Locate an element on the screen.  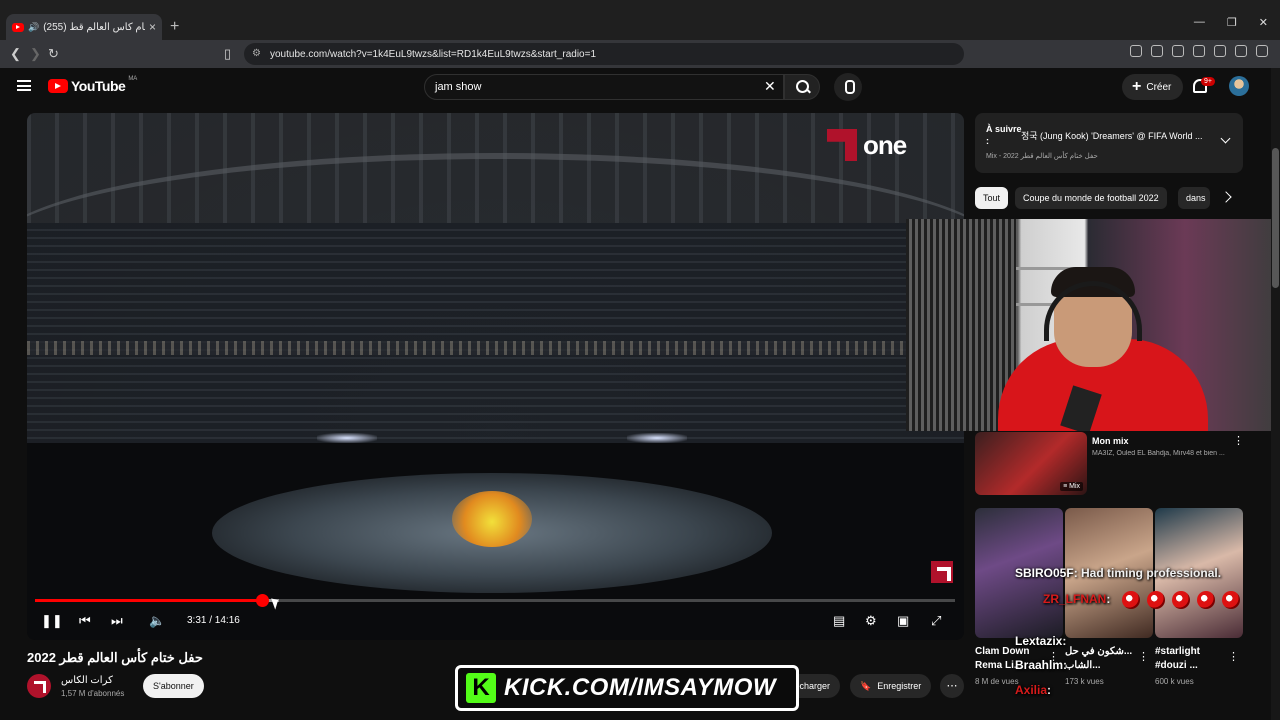
chat-message: Axilia: is located at coordinates (1033, 690).